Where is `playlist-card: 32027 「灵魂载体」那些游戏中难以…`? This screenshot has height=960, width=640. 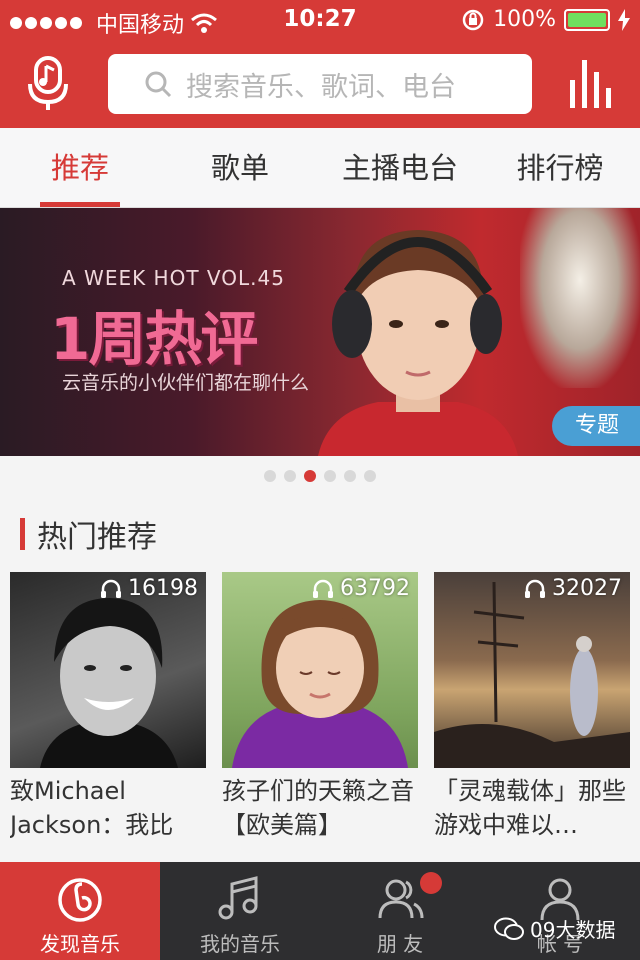
playlist-card: 32027 「灵魂载体」那些游戏中难以… is located at coordinates (532, 707).